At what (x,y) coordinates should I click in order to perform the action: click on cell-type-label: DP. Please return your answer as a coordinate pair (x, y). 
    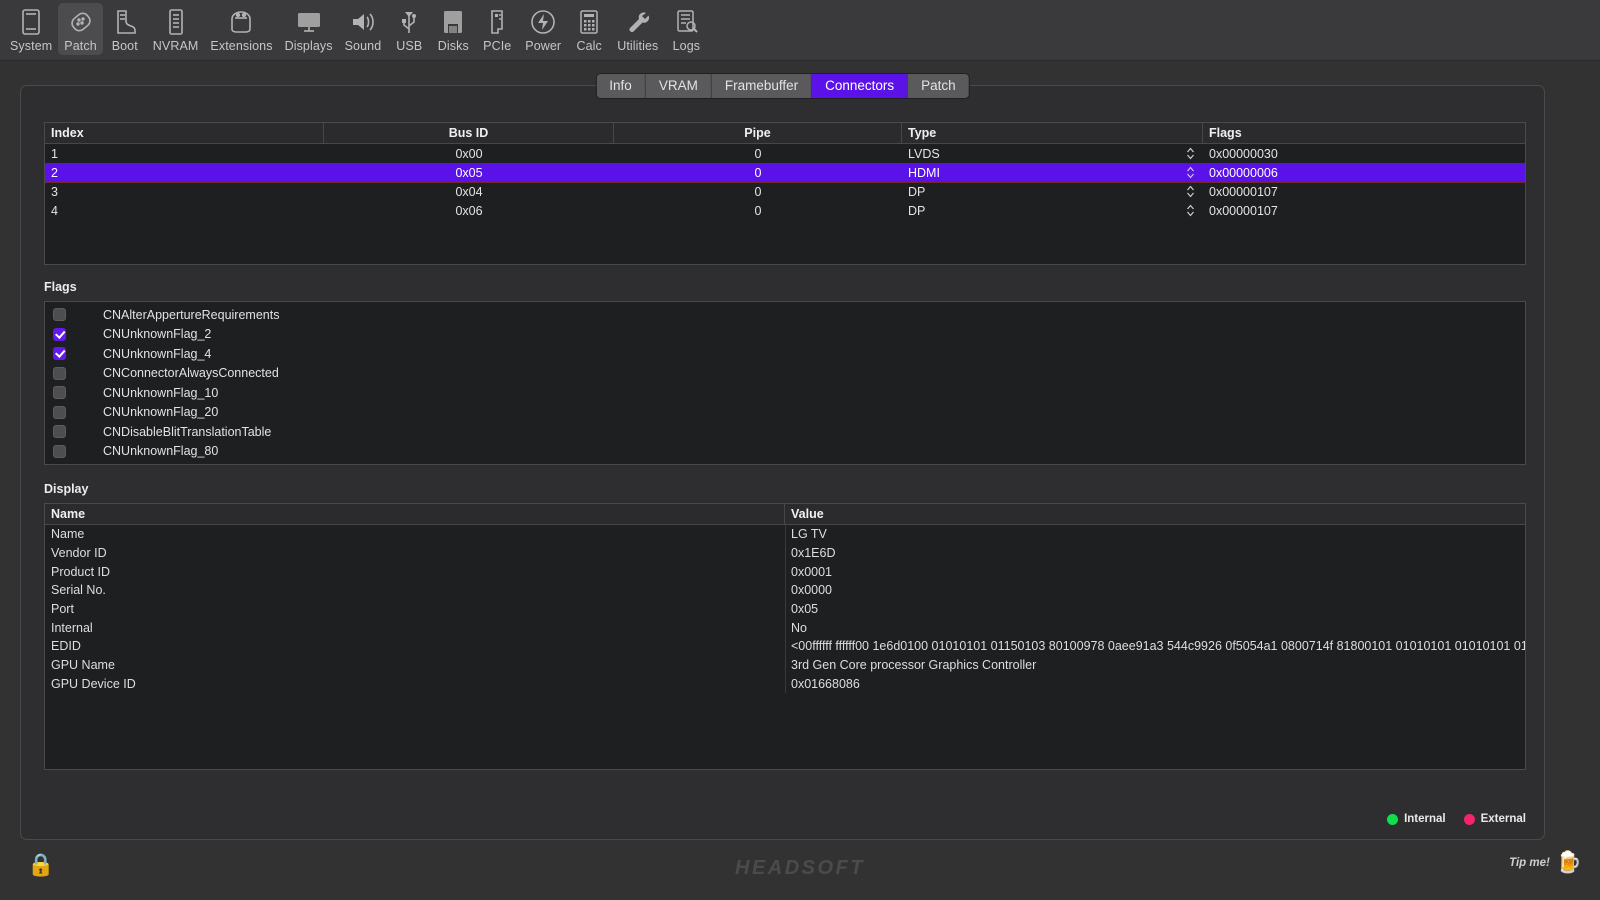
    Looking at the image, I should click on (917, 191).